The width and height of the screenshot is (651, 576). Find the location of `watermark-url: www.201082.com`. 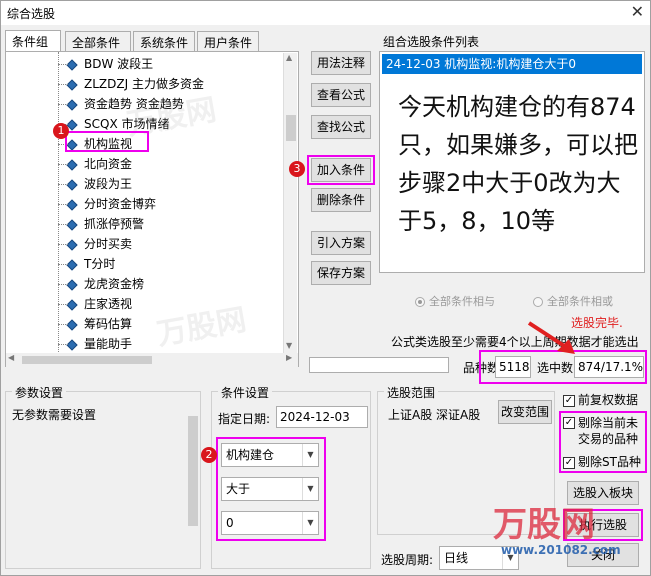

watermark-url: www.201082.com is located at coordinates (561, 550).